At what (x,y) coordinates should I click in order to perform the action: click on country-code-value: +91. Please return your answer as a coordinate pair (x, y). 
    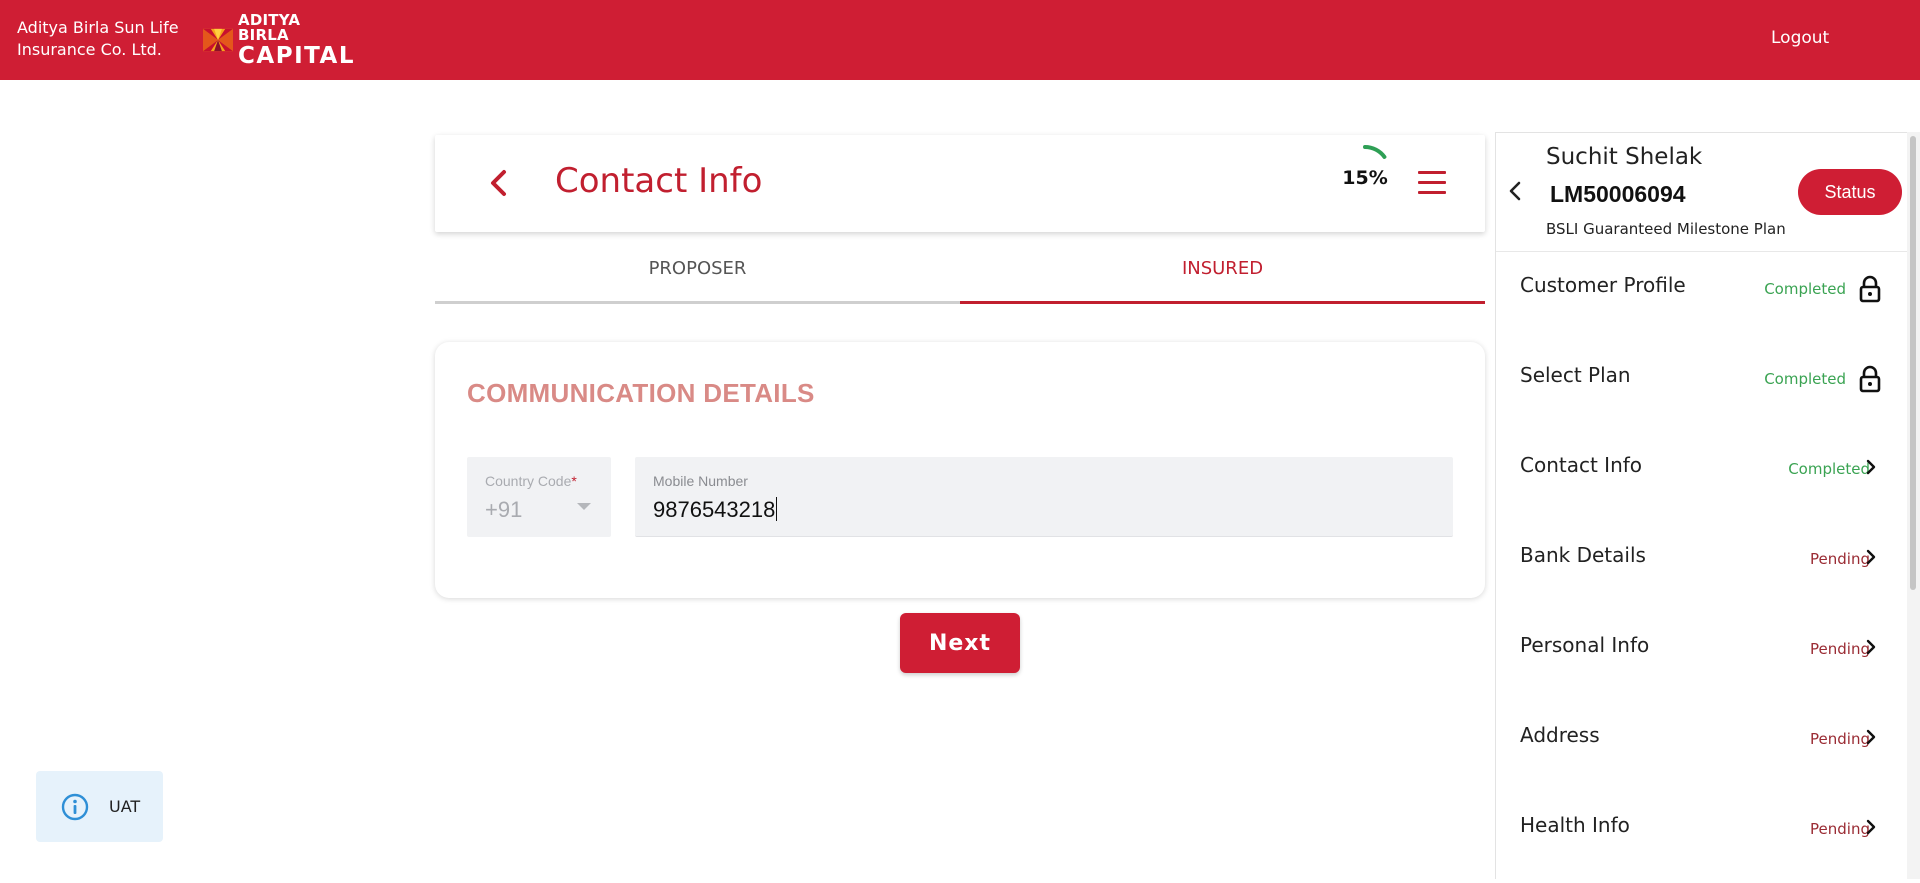
    Looking at the image, I should click on (504, 509).